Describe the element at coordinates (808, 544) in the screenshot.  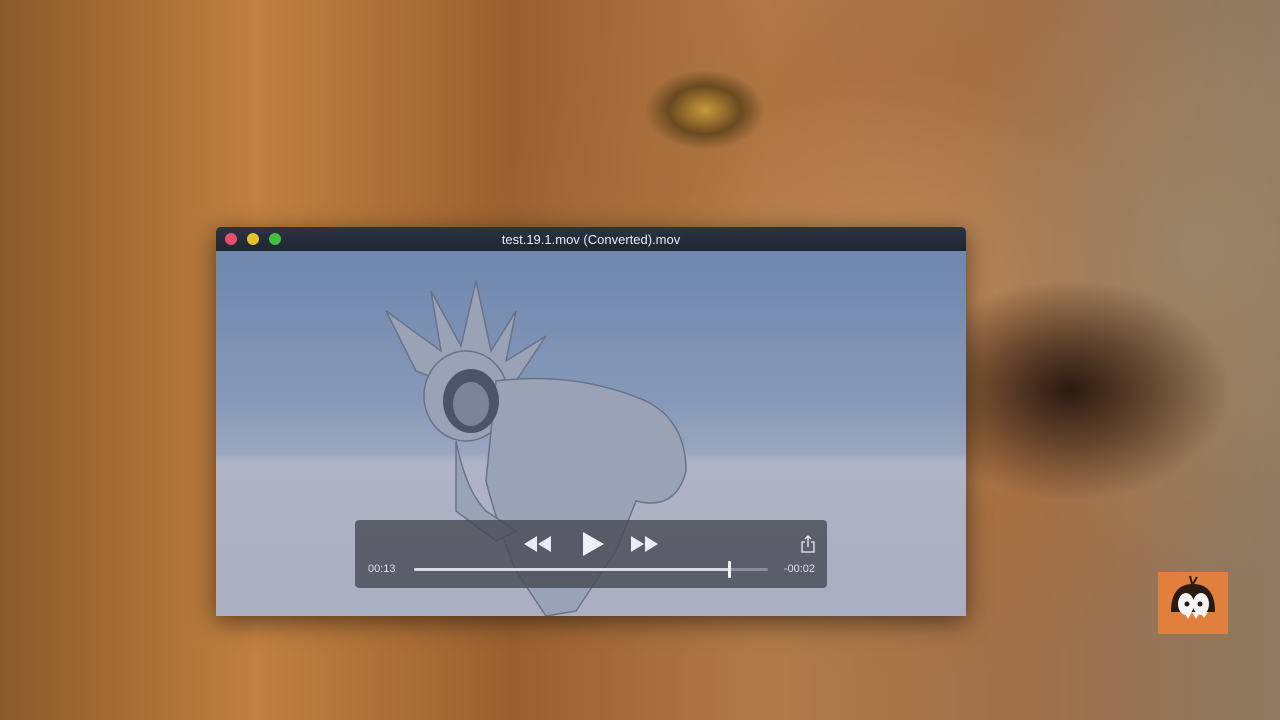
I see `share-icon` at that location.